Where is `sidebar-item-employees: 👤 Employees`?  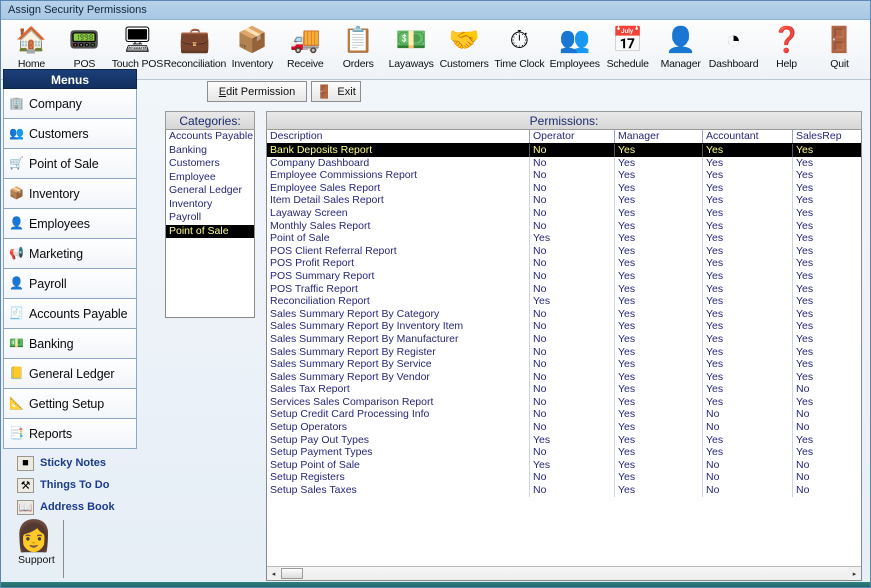 sidebar-item-employees: 👤 Employees is located at coordinates (70, 224).